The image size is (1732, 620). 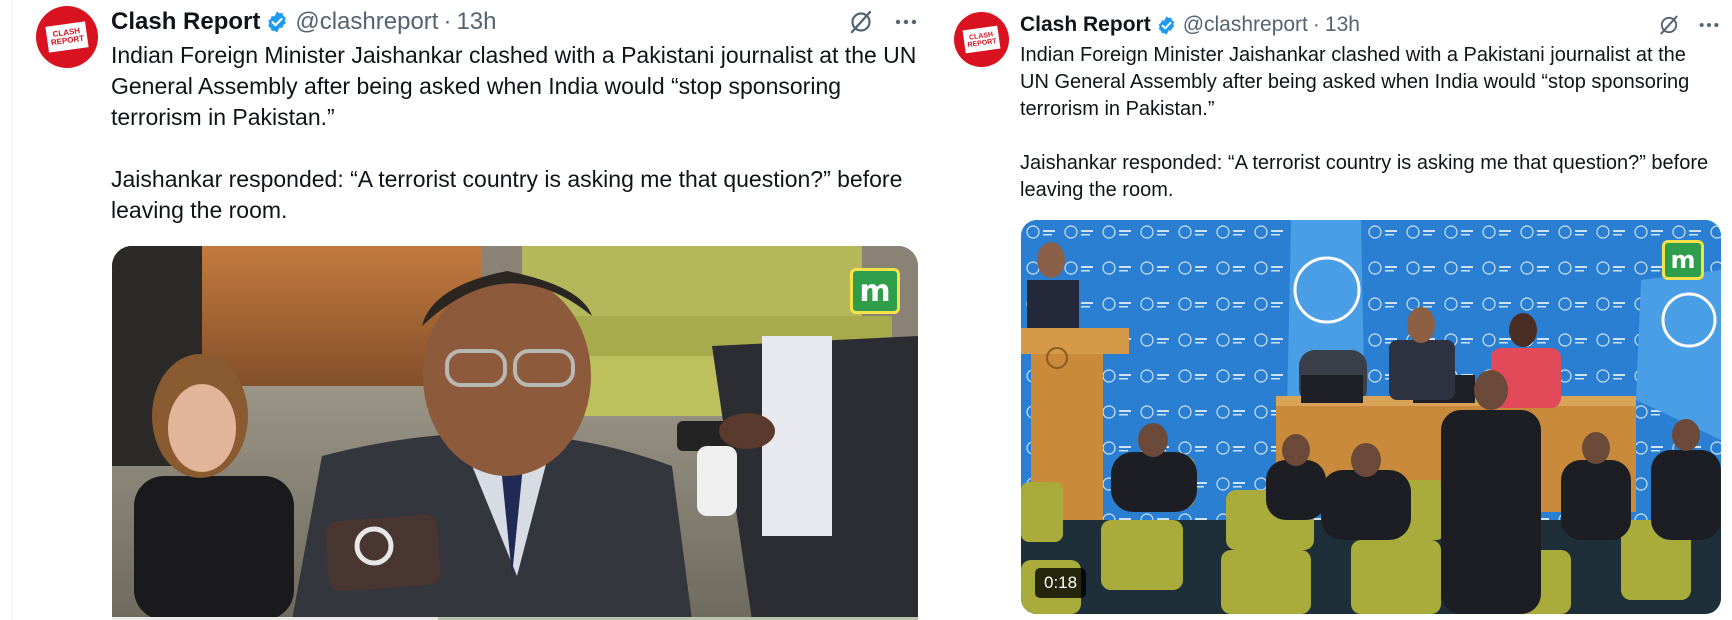 What do you see at coordinates (11, 310) in the screenshot?
I see `column-border` at bounding box center [11, 310].